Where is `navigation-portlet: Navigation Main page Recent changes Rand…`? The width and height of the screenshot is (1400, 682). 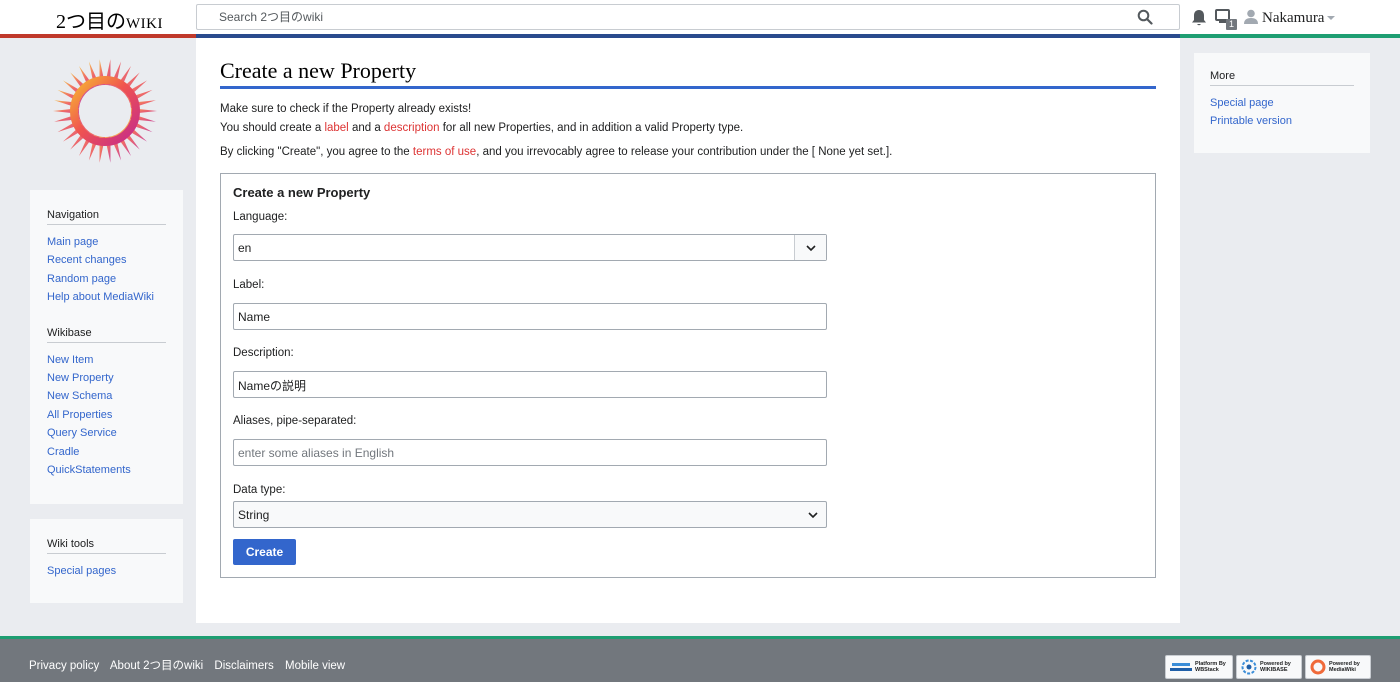
navigation-portlet: Navigation Main page Recent changes Rand… is located at coordinates (106, 347).